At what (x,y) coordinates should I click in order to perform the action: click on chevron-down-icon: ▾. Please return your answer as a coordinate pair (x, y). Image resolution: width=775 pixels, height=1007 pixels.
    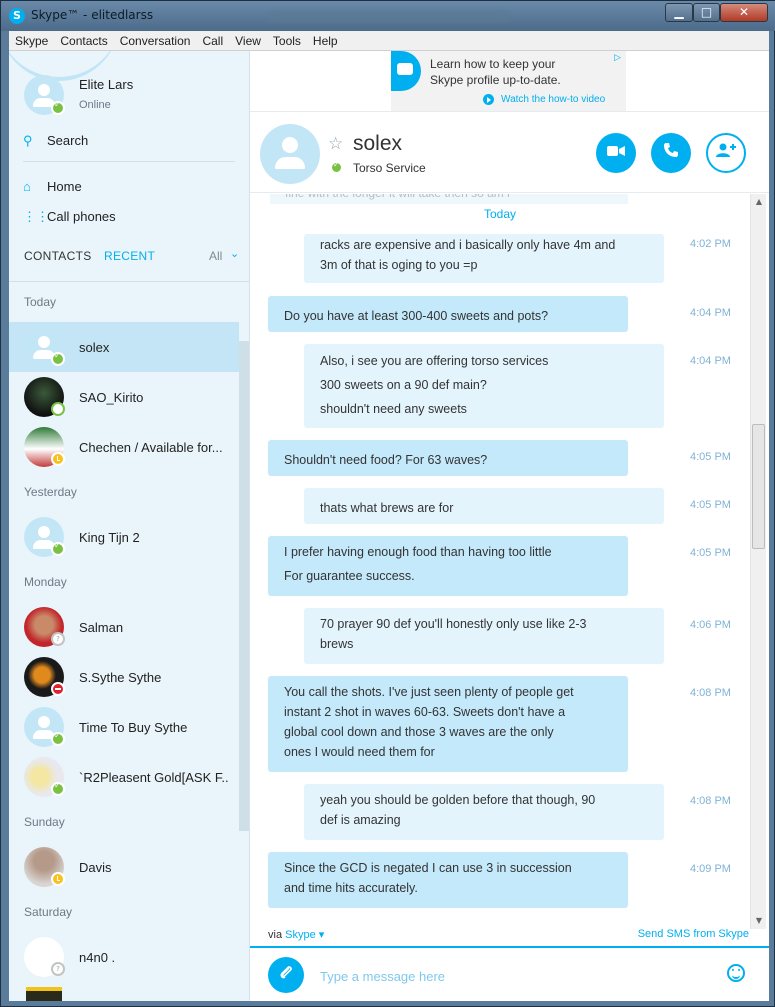
    Looking at the image, I should click on (322, 935).